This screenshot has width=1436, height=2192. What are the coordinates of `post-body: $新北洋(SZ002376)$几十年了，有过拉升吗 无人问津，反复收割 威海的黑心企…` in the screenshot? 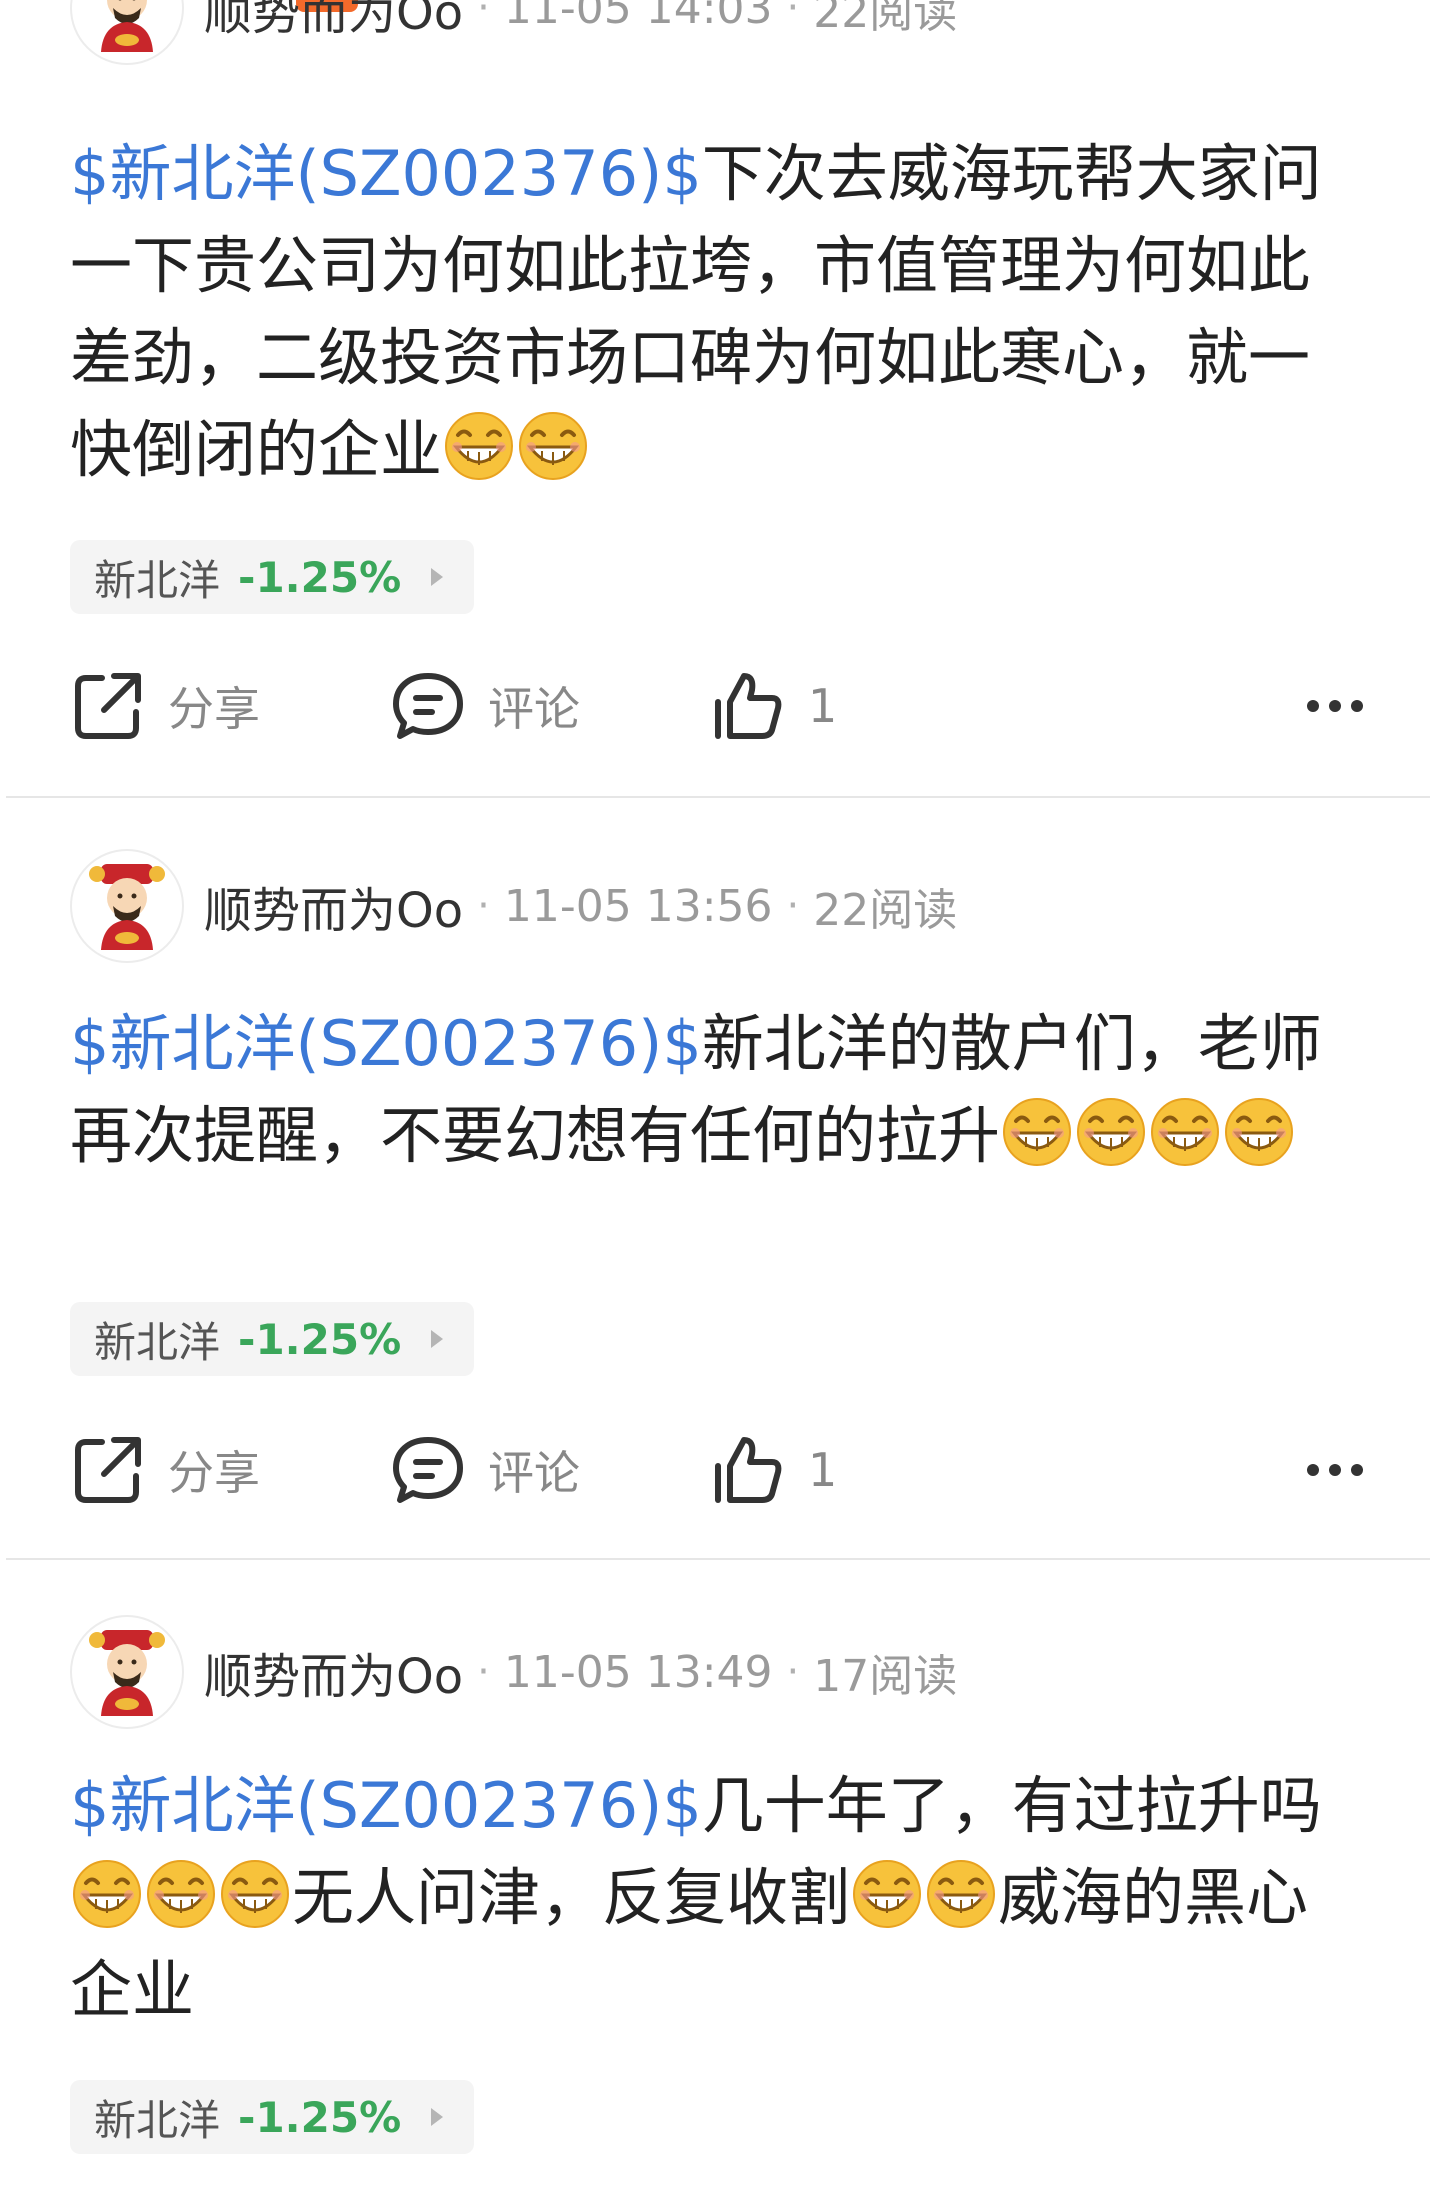 It's located at (720, 1898).